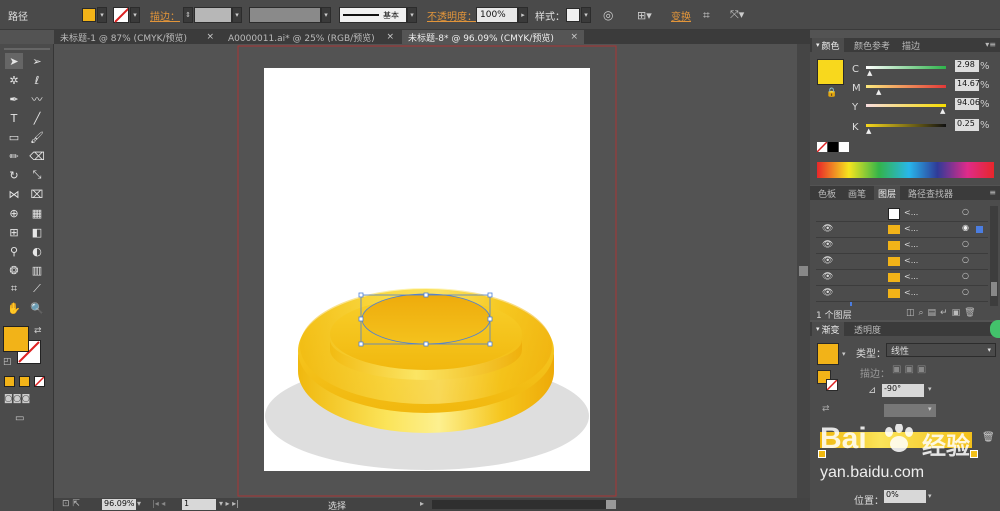 Image resolution: width=1000 pixels, height=511 pixels. What do you see at coordinates (39, 381) in the screenshot?
I see `none-mode-button` at bounding box center [39, 381].